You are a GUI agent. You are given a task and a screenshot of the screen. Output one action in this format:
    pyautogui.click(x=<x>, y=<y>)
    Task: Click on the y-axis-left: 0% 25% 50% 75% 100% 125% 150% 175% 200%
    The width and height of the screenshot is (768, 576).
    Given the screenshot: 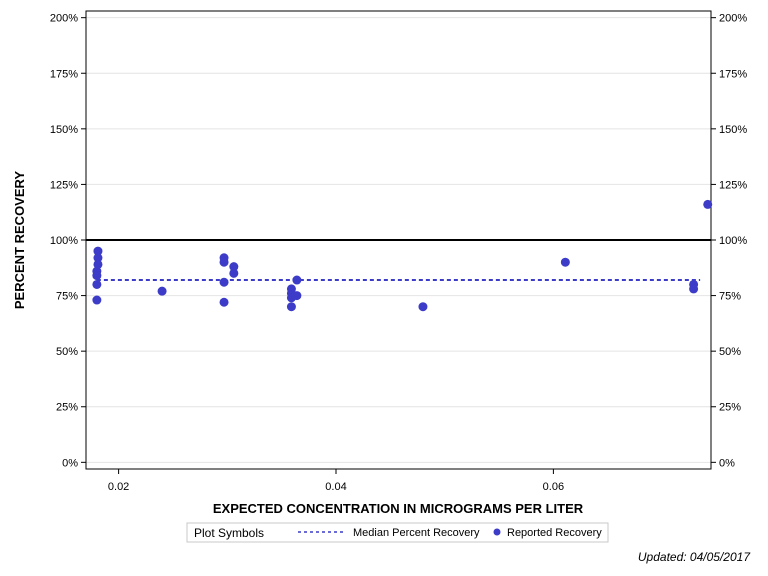 What is the action you would take?
    pyautogui.click(x=68, y=241)
    